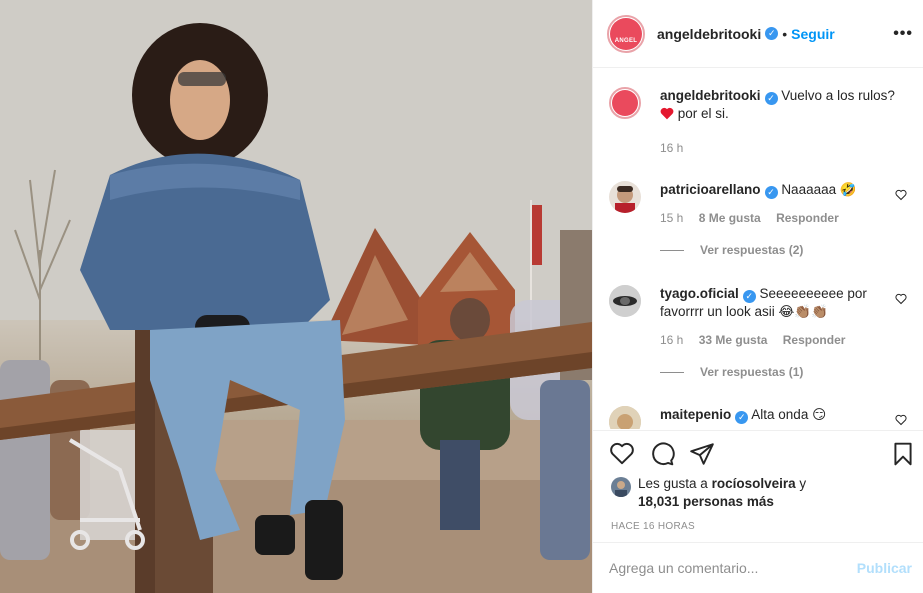  I want to click on comment-body: Naaaaaa 🤣, so click(819, 189).